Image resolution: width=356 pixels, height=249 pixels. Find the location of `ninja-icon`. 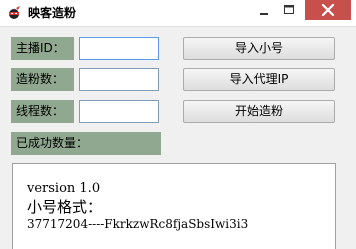

ninja-icon is located at coordinates (14, 13).